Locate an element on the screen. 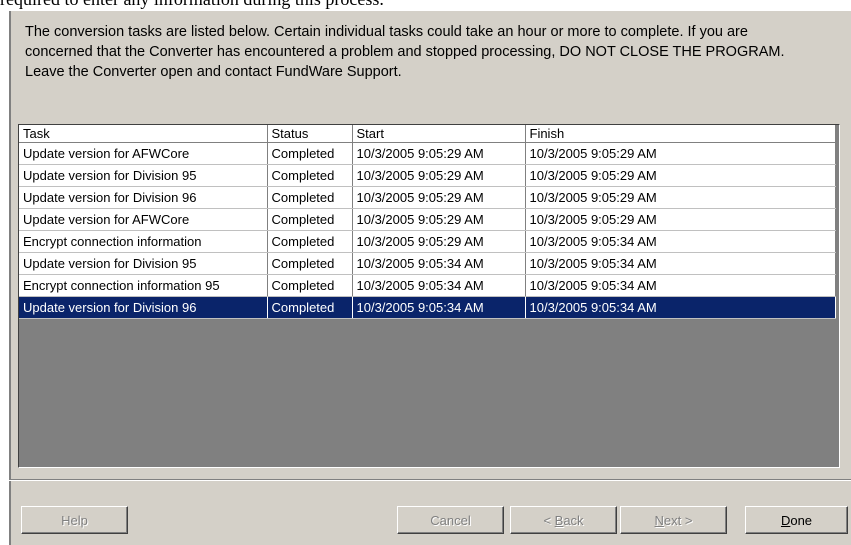 The width and height of the screenshot is (851, 545). next-button: Next > is located at coordinates (673, 520).